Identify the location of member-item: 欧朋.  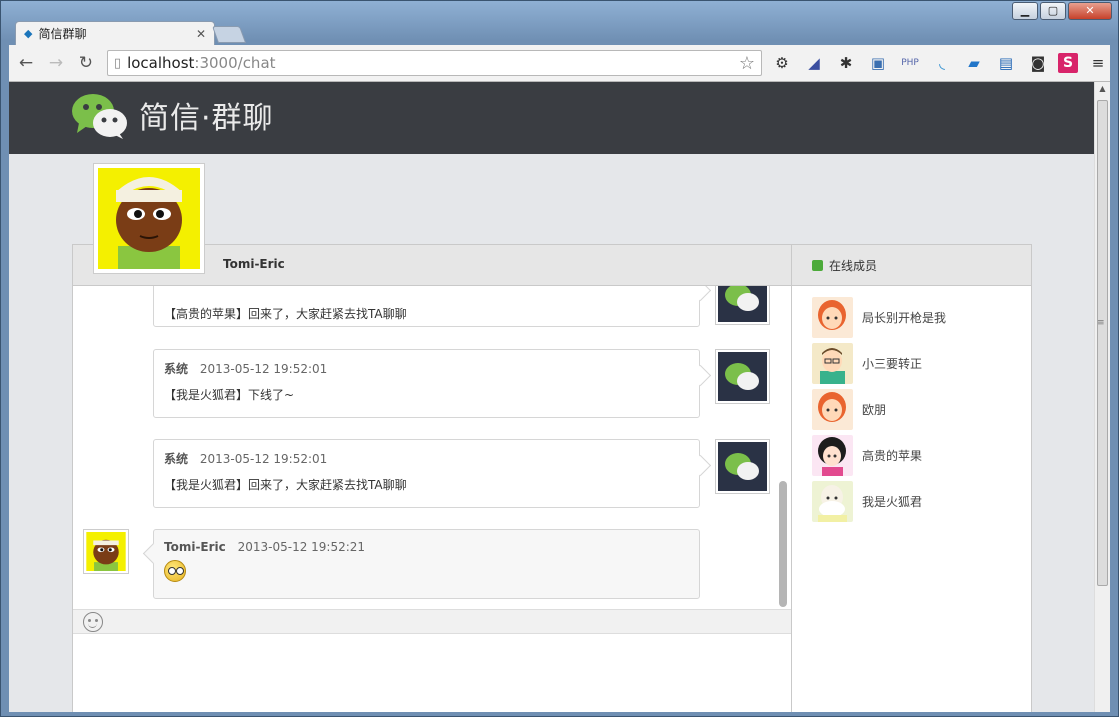
(849, 409).